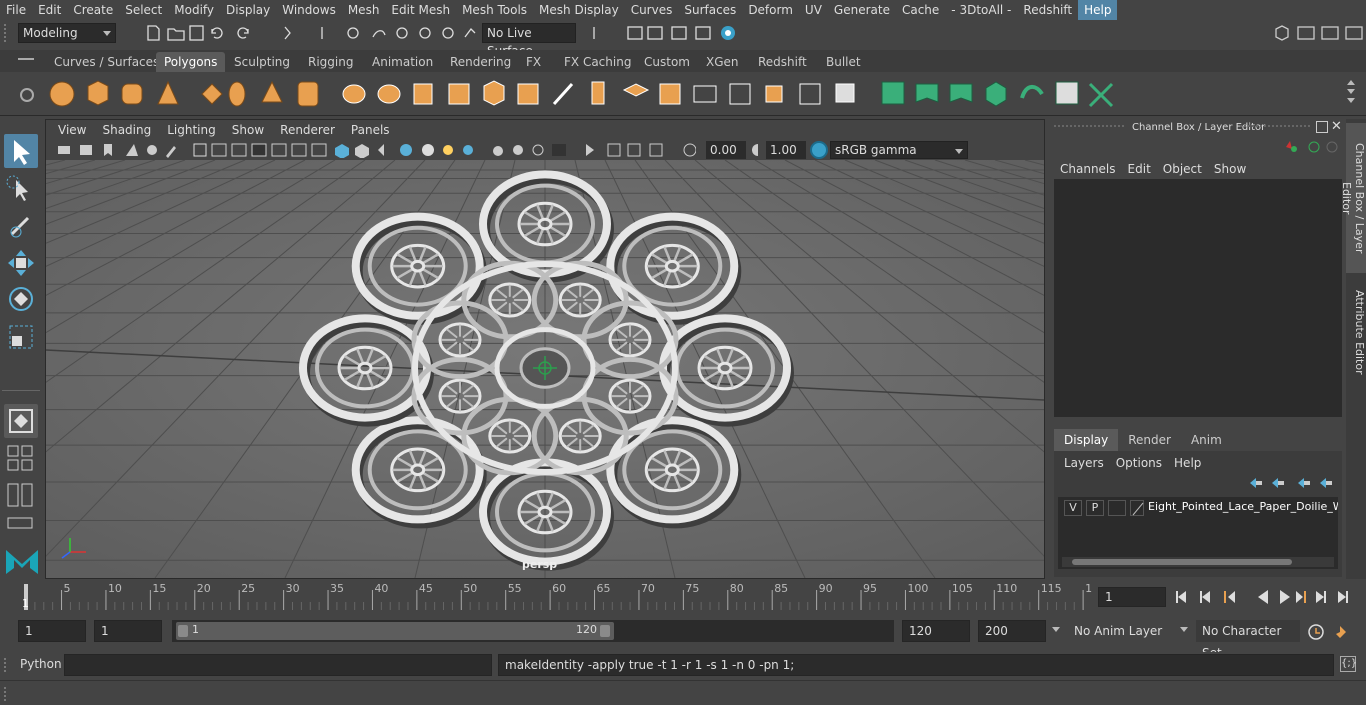 The width and height of the screenshot is (1366, 705). What do you see at coordinates (1139, 463) in the screenshot?
I see `layer-menu-options: Options` at bounding box center [1139, 463].